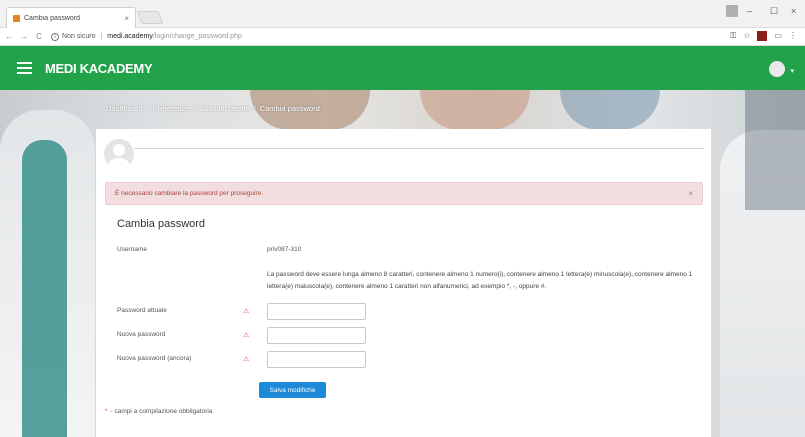 This screenshot has height=437, width=805. Describe the element at coordinates (79, 36) in the screenshot. I see `security-label: Non sicuro` at that location.